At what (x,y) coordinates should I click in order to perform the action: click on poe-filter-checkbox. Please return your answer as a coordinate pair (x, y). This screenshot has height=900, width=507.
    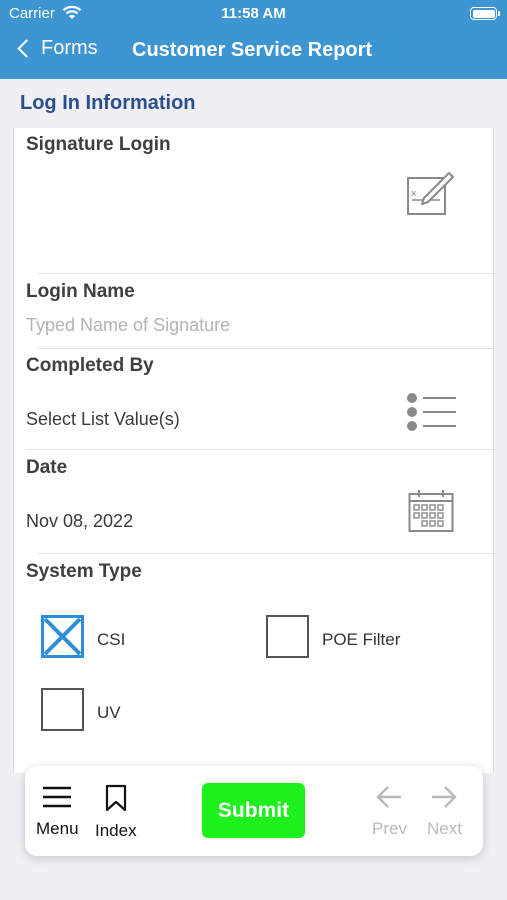
    Looking at the image, I should click on (287, 636).